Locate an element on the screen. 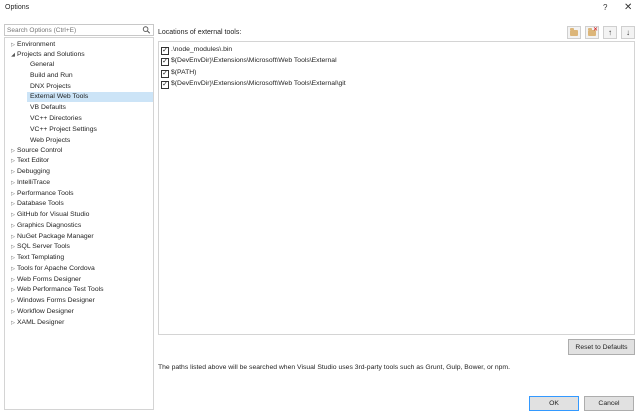 The height and width of the screenshot is (415, 640). tree-item-general: General is located at coordinates (42, 65).